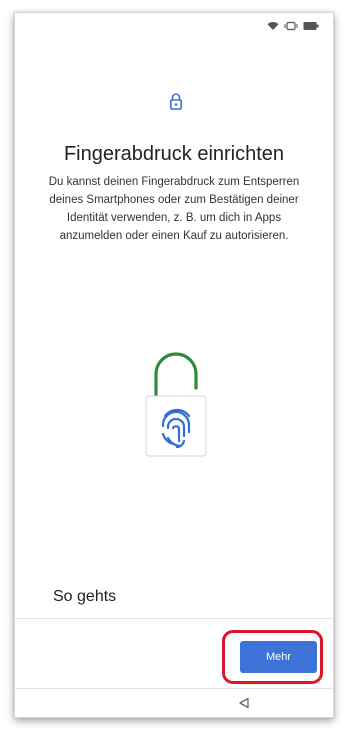 The image size is (345, 735). I want to click on vibrate-icon, so click(291, 26).